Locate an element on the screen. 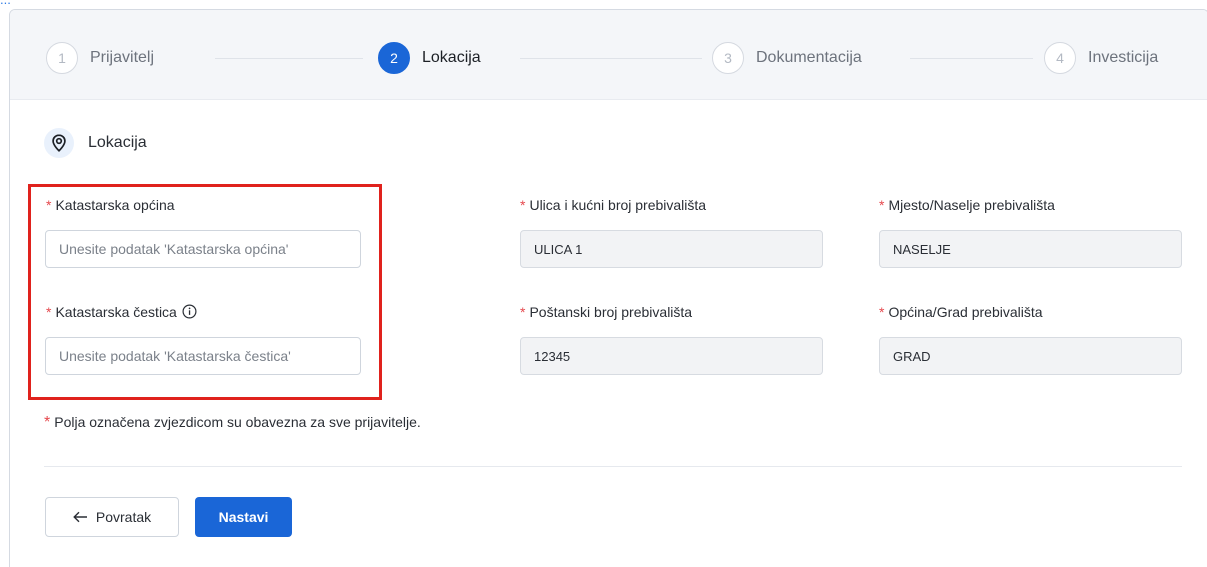  step-label: Dokumentacija is located at coordinates (809, 57).